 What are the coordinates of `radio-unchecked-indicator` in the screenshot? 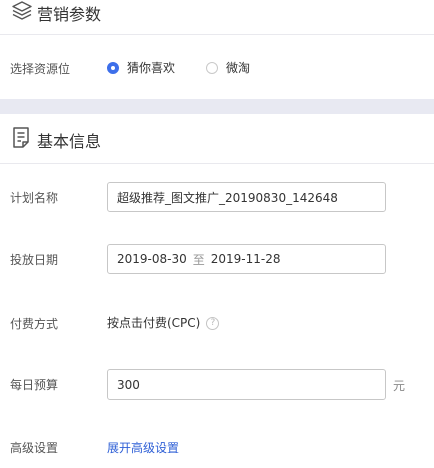 It's located at (212, 67).